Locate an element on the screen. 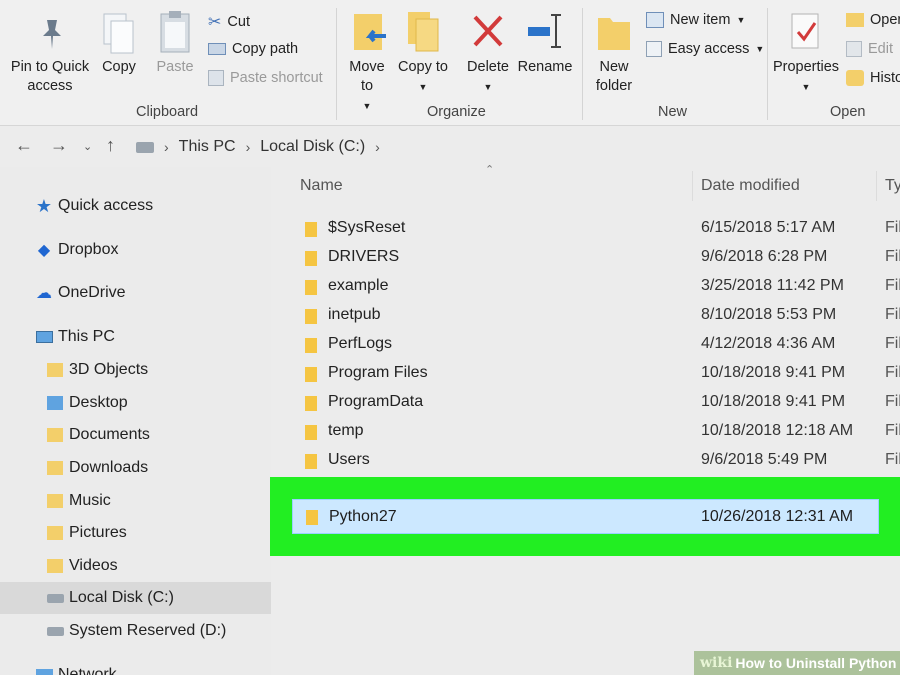 This screenshot has width=900, height=675. breadcrumb-local-disk: Local Disk (C:) is located at coordinates (312, 147).